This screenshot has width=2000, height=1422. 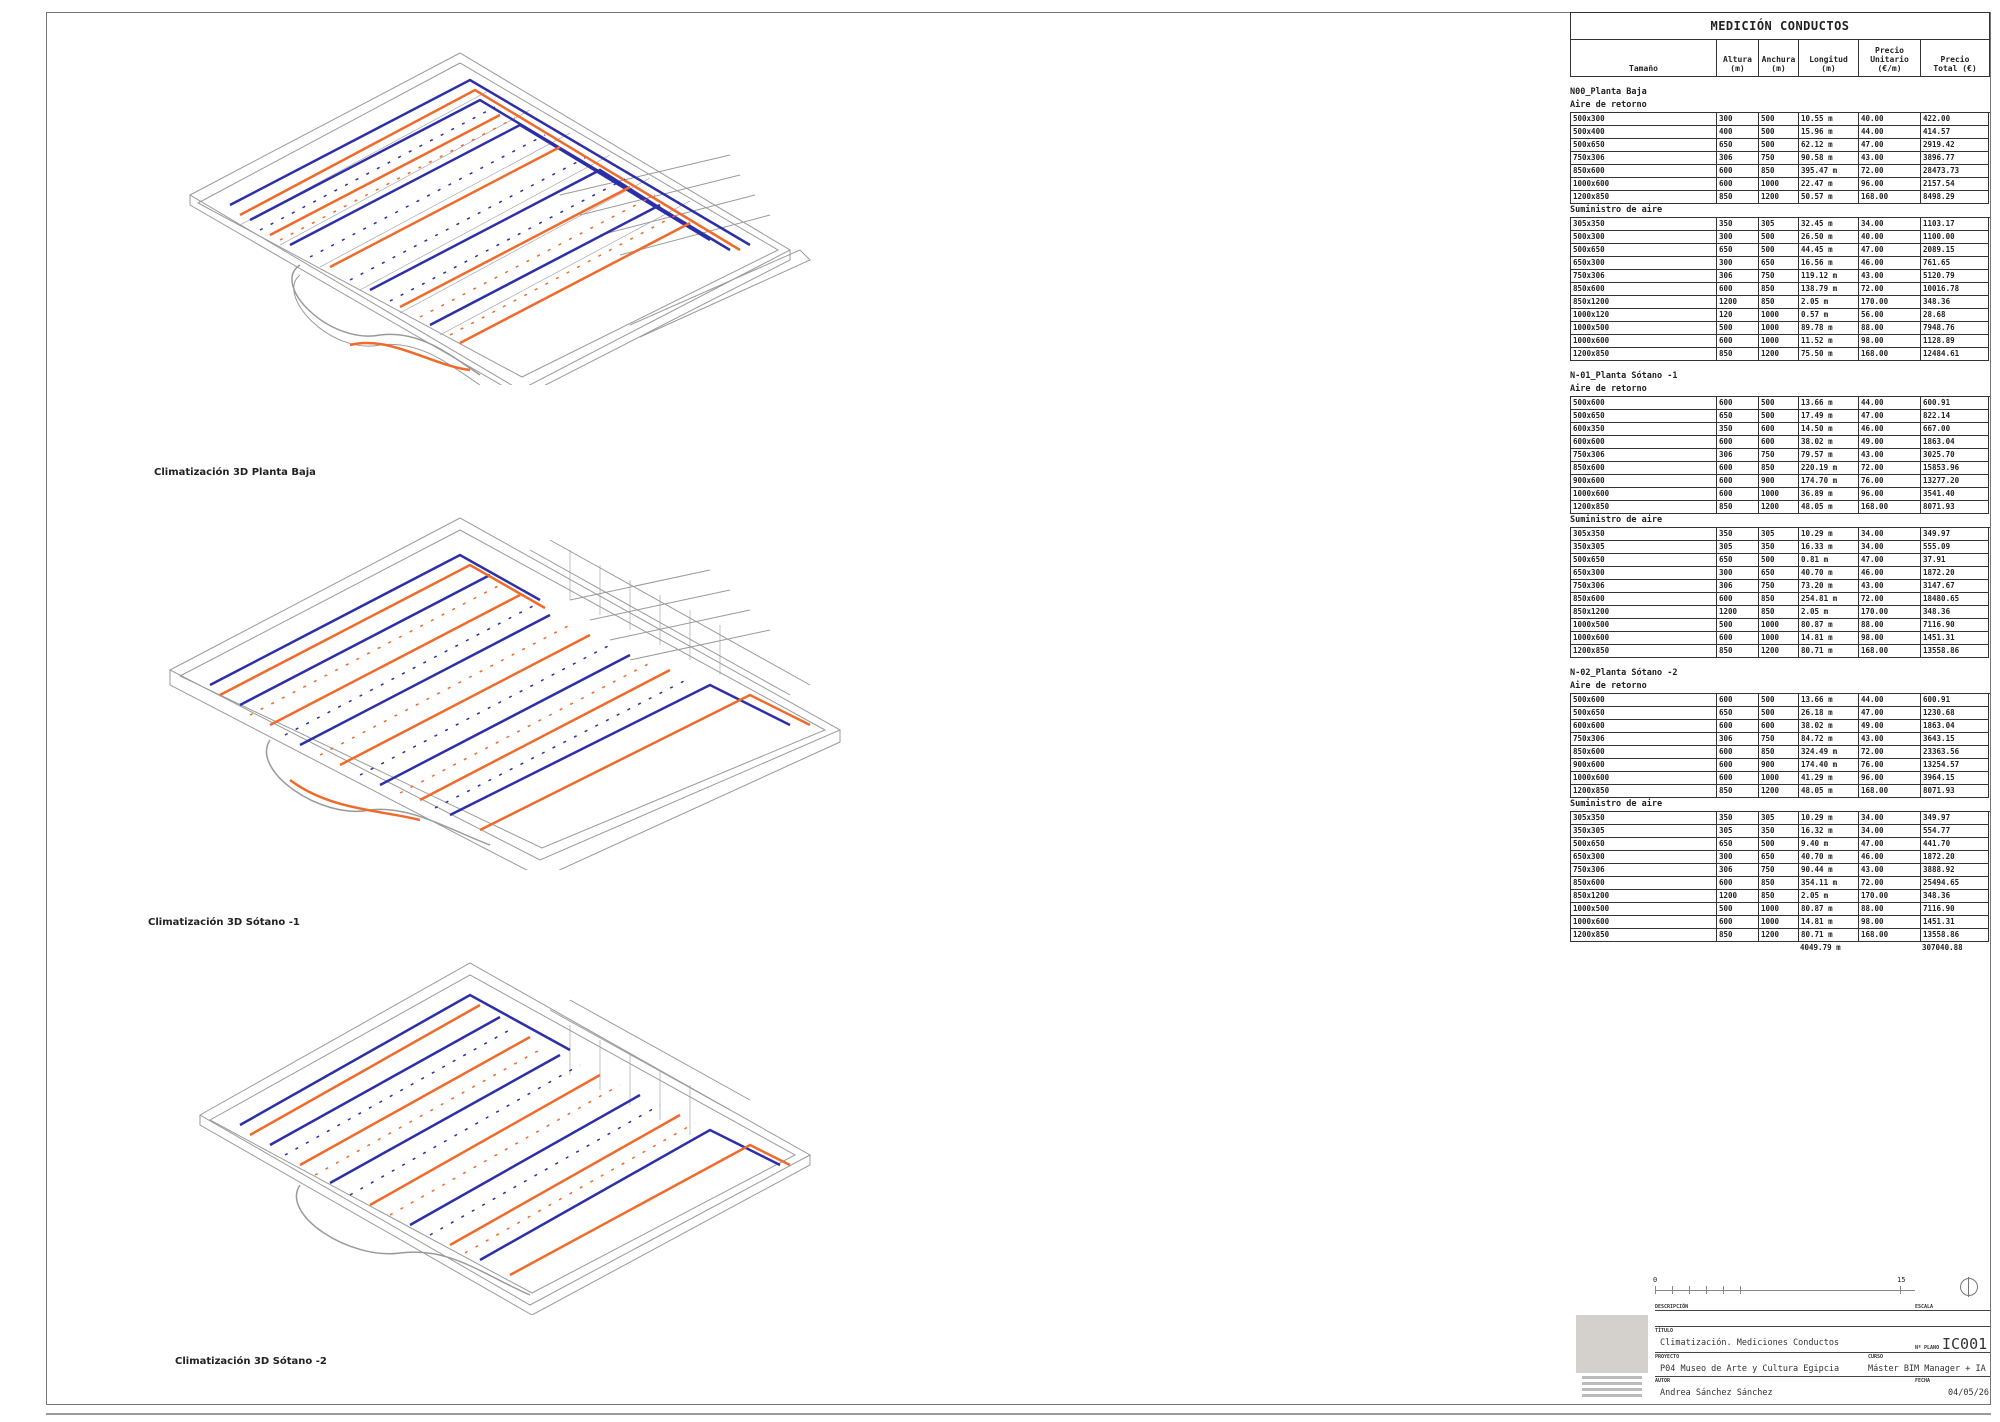 I want to click on table-cell: 13254.57, so click(x=1955, y=765).